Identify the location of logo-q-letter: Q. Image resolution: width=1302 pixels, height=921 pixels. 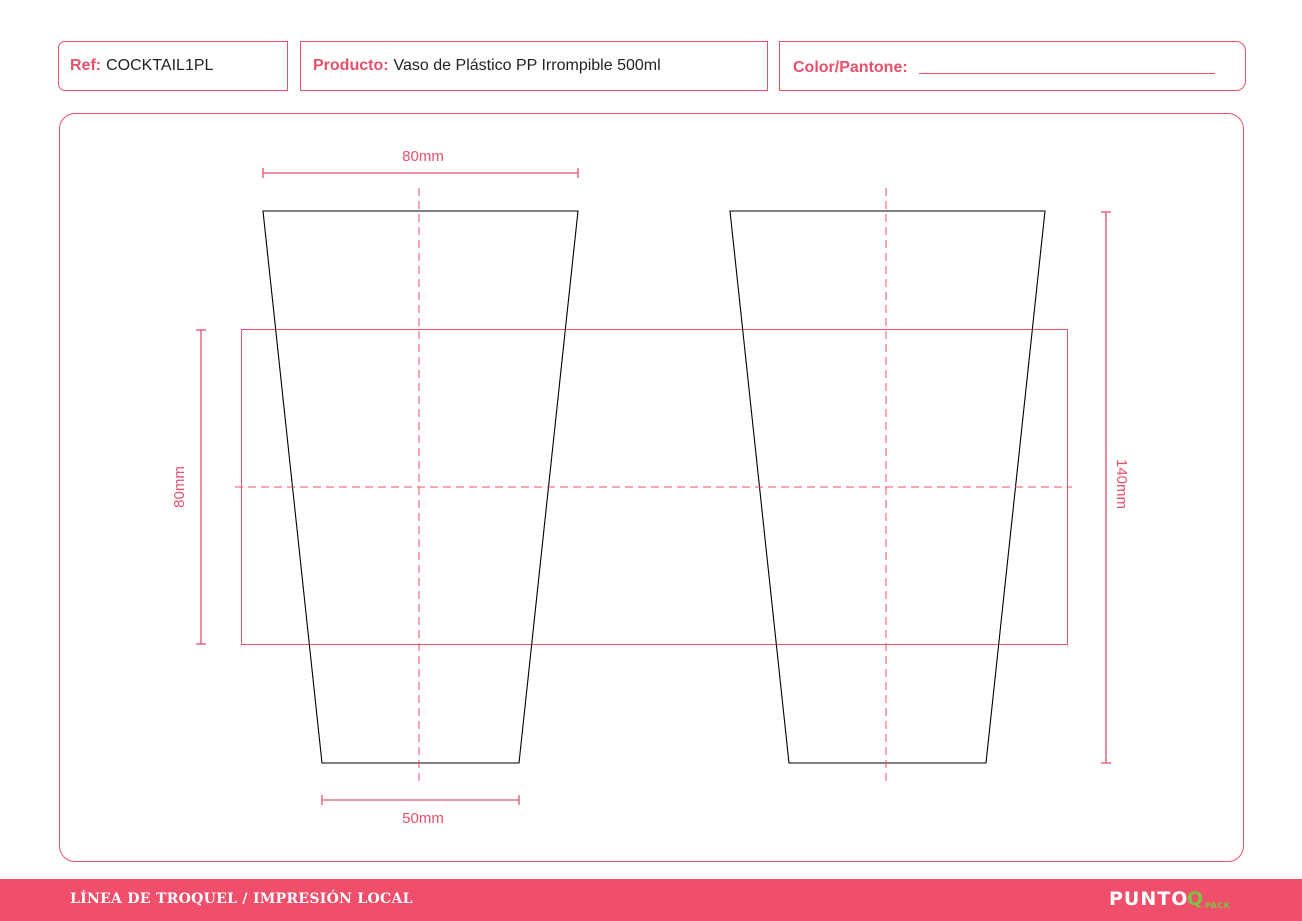
(1195, 899).